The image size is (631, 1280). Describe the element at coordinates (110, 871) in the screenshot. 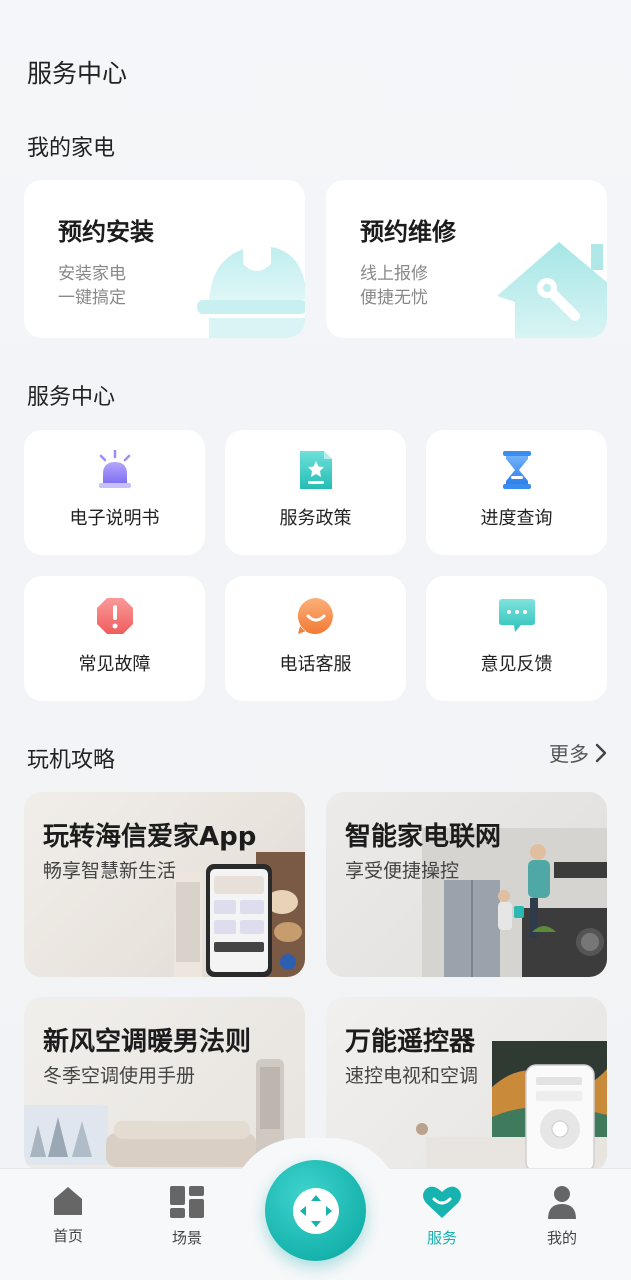

I see `guide-subtitle-app: 畅享智慧新生活` at that location.